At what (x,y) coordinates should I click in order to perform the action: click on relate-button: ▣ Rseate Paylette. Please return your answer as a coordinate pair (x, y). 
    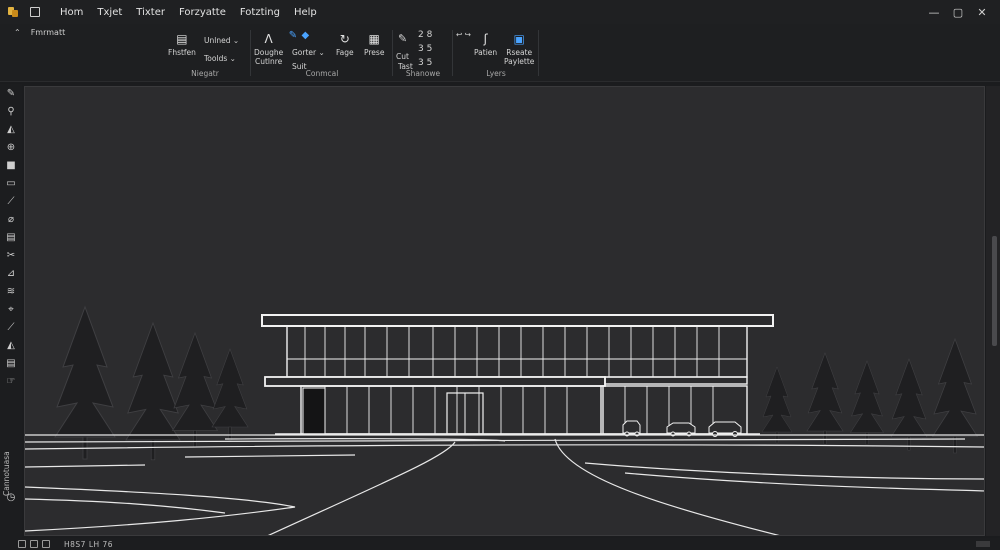
    Looking at the image, I should click on (519, 49).